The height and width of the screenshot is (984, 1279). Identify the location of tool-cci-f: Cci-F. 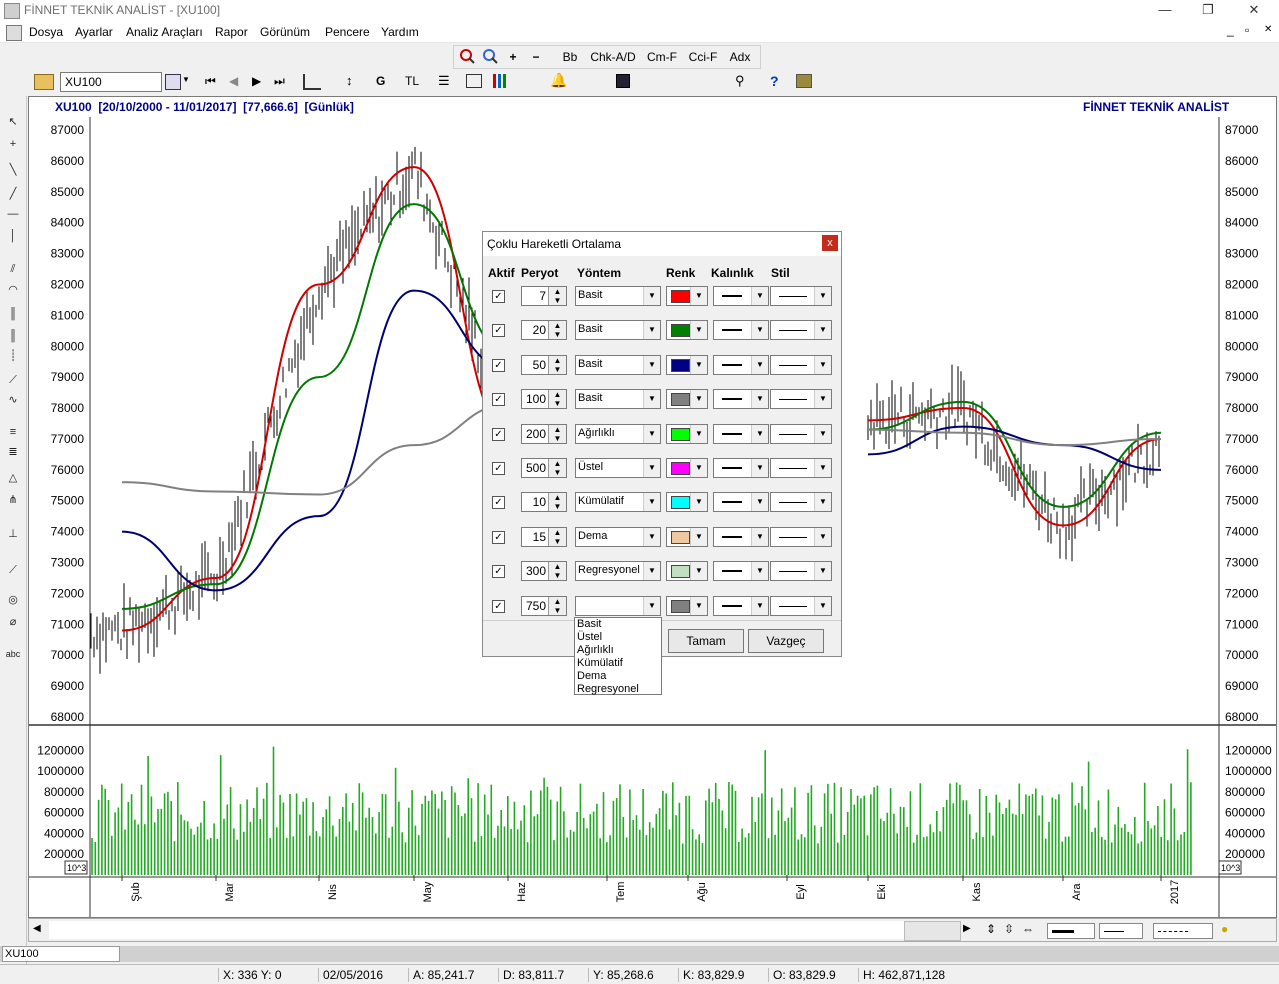
(703, 57).